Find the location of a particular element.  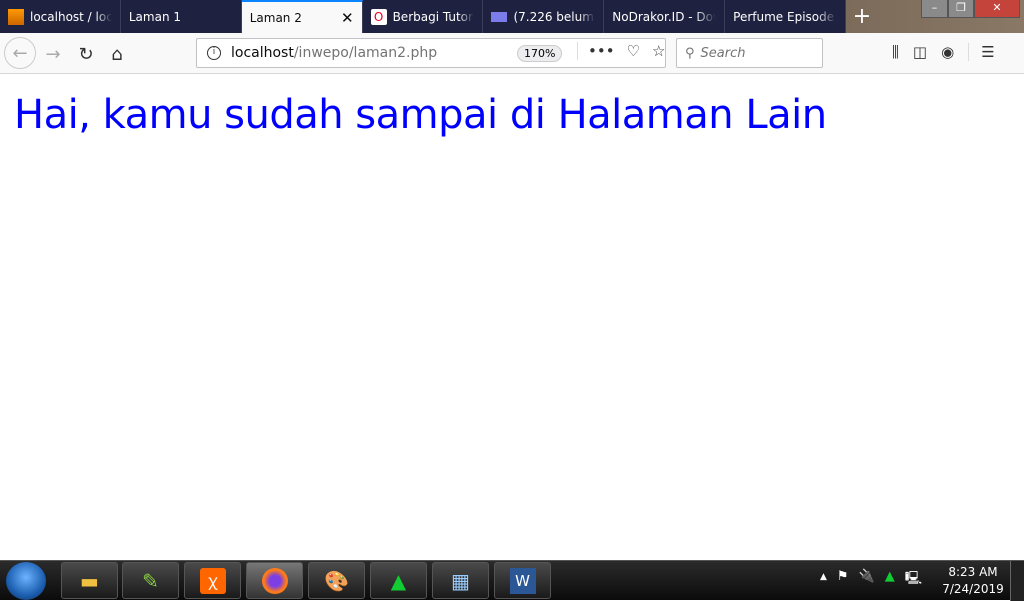

taskbar: ▬ ✎ ꭓ 🎨 ▲ ▦ W ▲ ⚑ 🔌 ▲ 🖳 8:23 AM 7/24/2019 is located at coordinates (512, 580).